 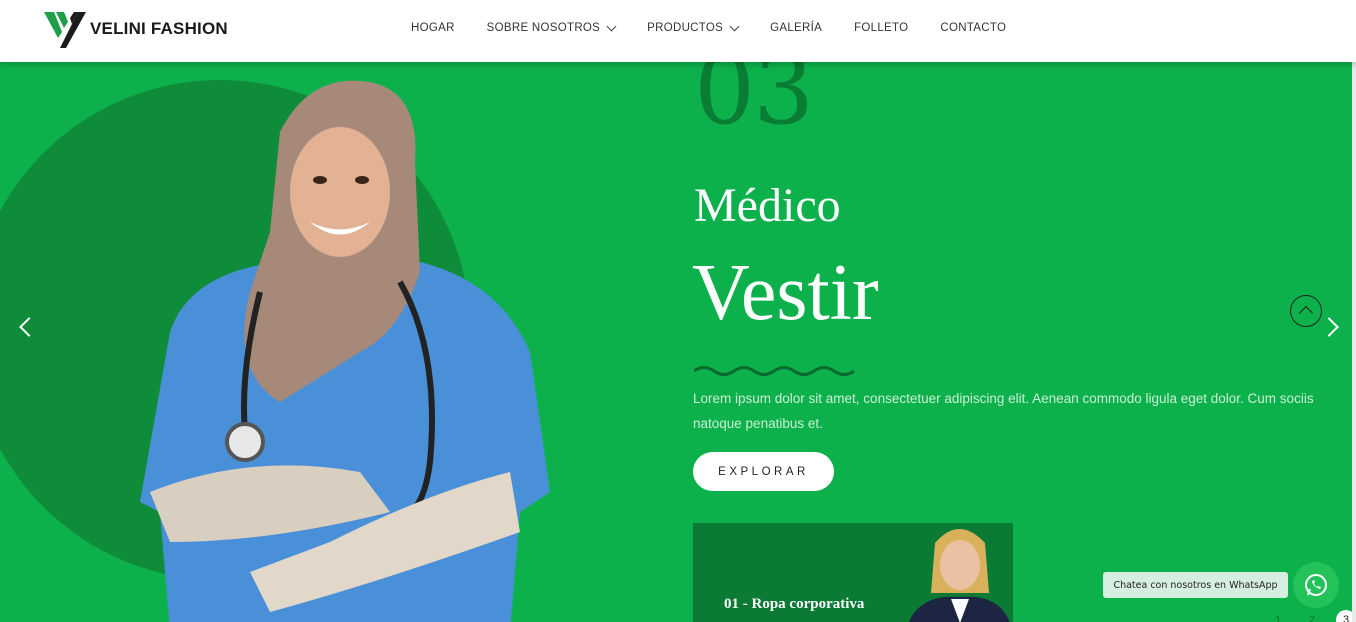 I want to click on nav-label: GALERÍA, so click(x=796, y=28).